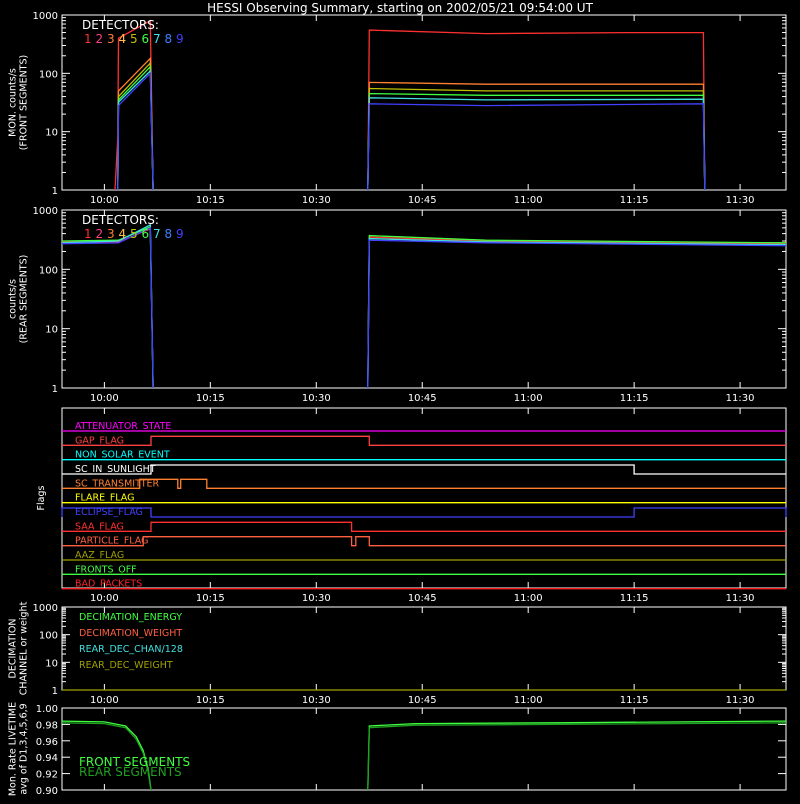  What do you see at coordinates (130, 617) in the screenshot?
I see `decimation-legend-label: DECIMATION_ENERGY` at bounding box center [130, 617].